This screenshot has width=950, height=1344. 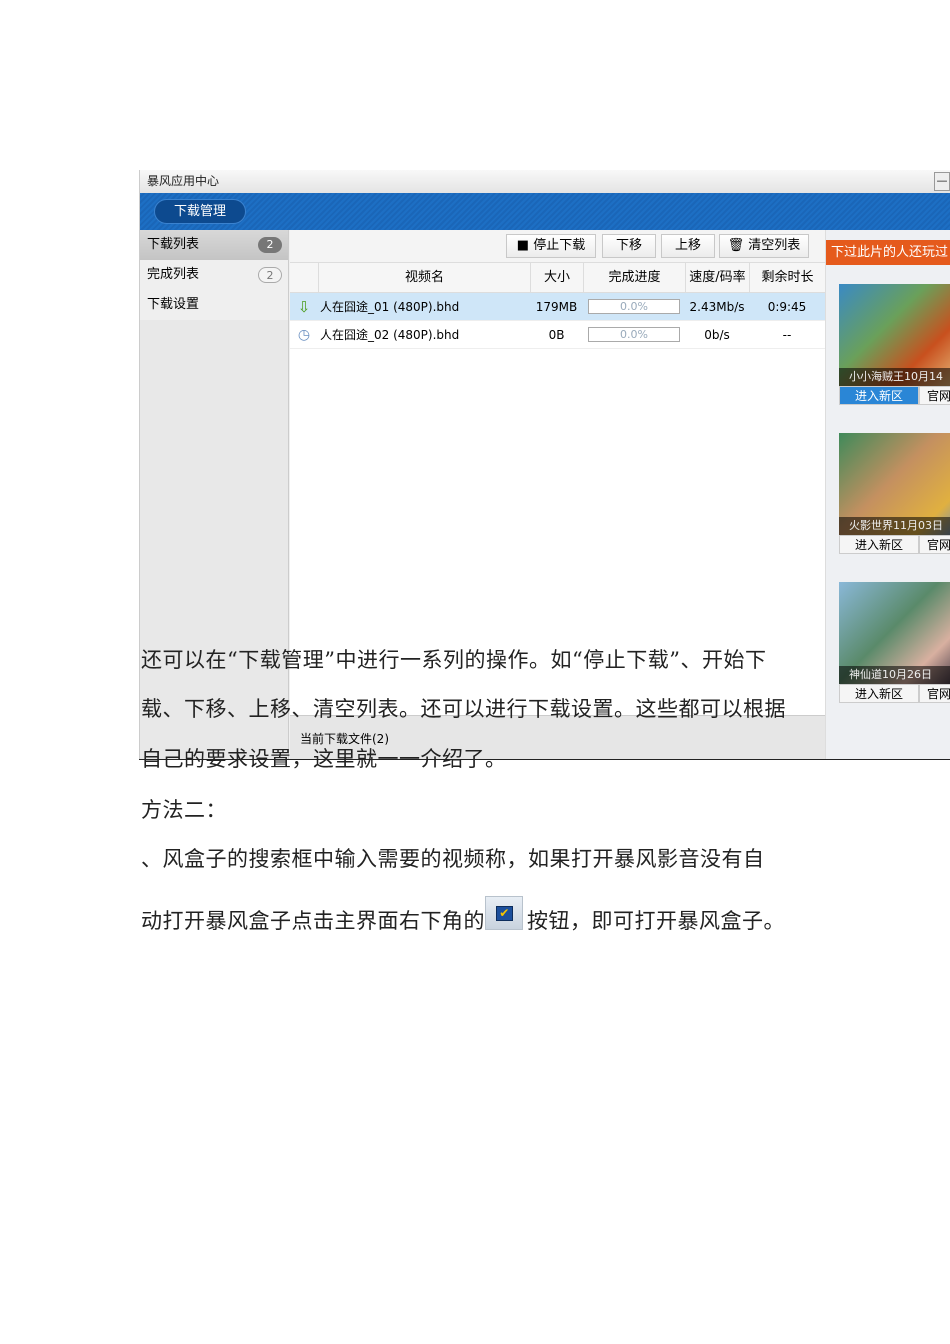 What do you see at coordinates (390, 335) in the screenshot?
I see `file-name: 人在囧途_02 (480P).bhd` at bounding box center [390, 335].